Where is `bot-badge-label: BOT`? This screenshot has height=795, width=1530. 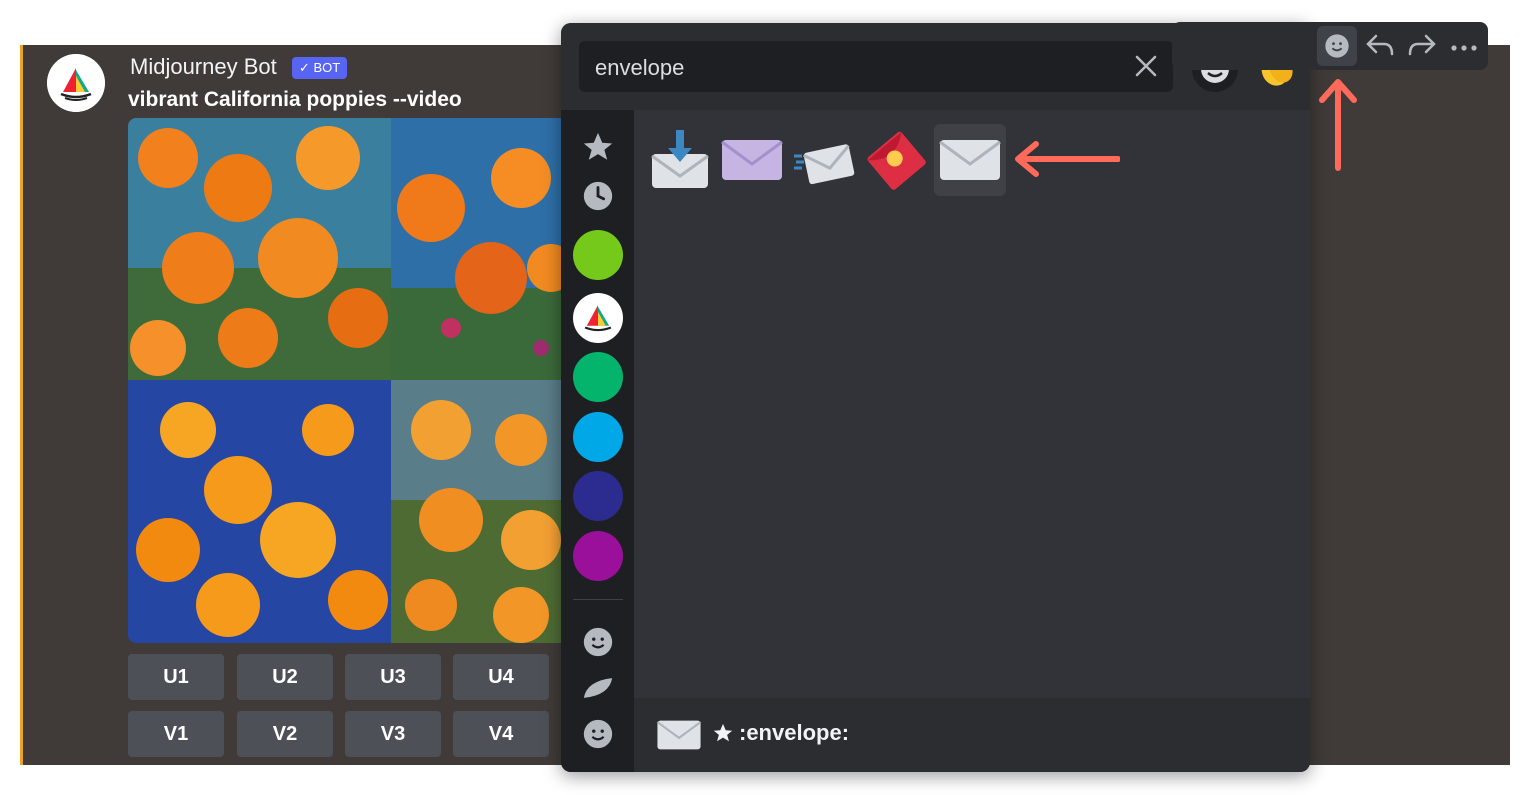 bot-badge-label: BOT is located at coordinates (327, 67).